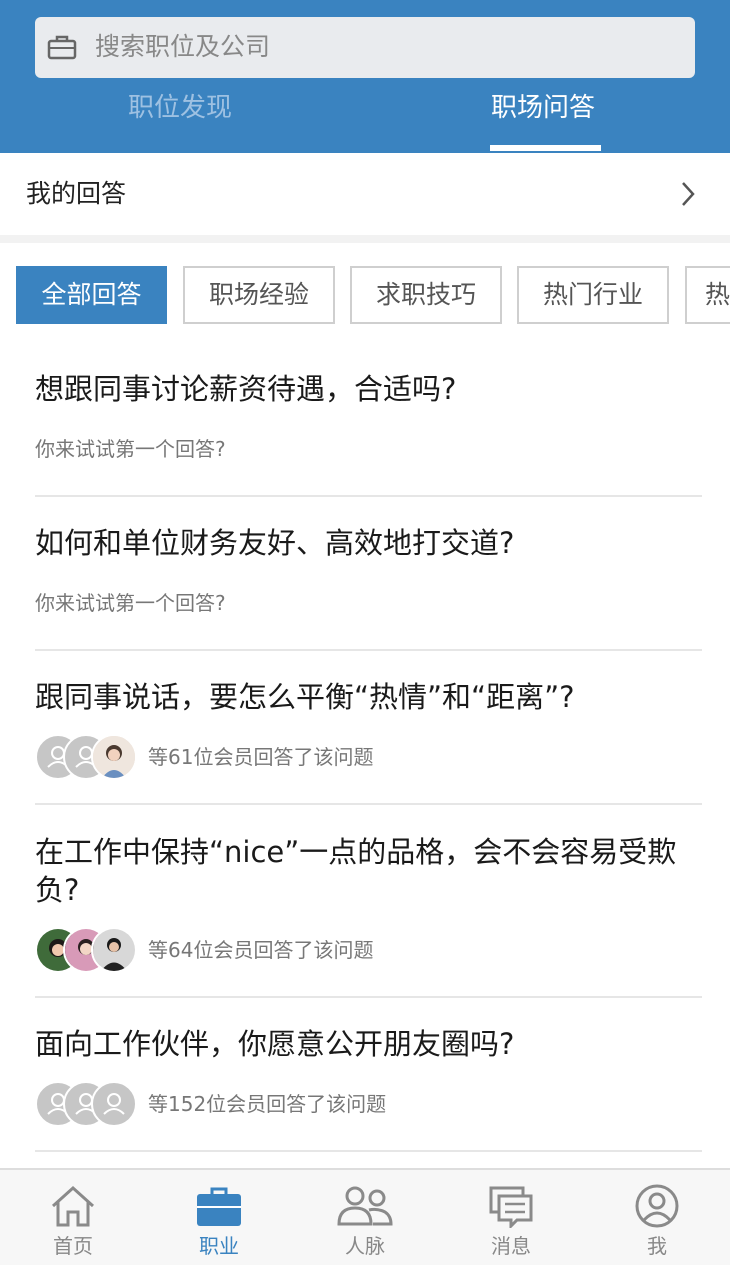  Describe the element at coordinates (180, 108) in the screenshot. I see `tab-job-discovery: 职位发现` at that location.